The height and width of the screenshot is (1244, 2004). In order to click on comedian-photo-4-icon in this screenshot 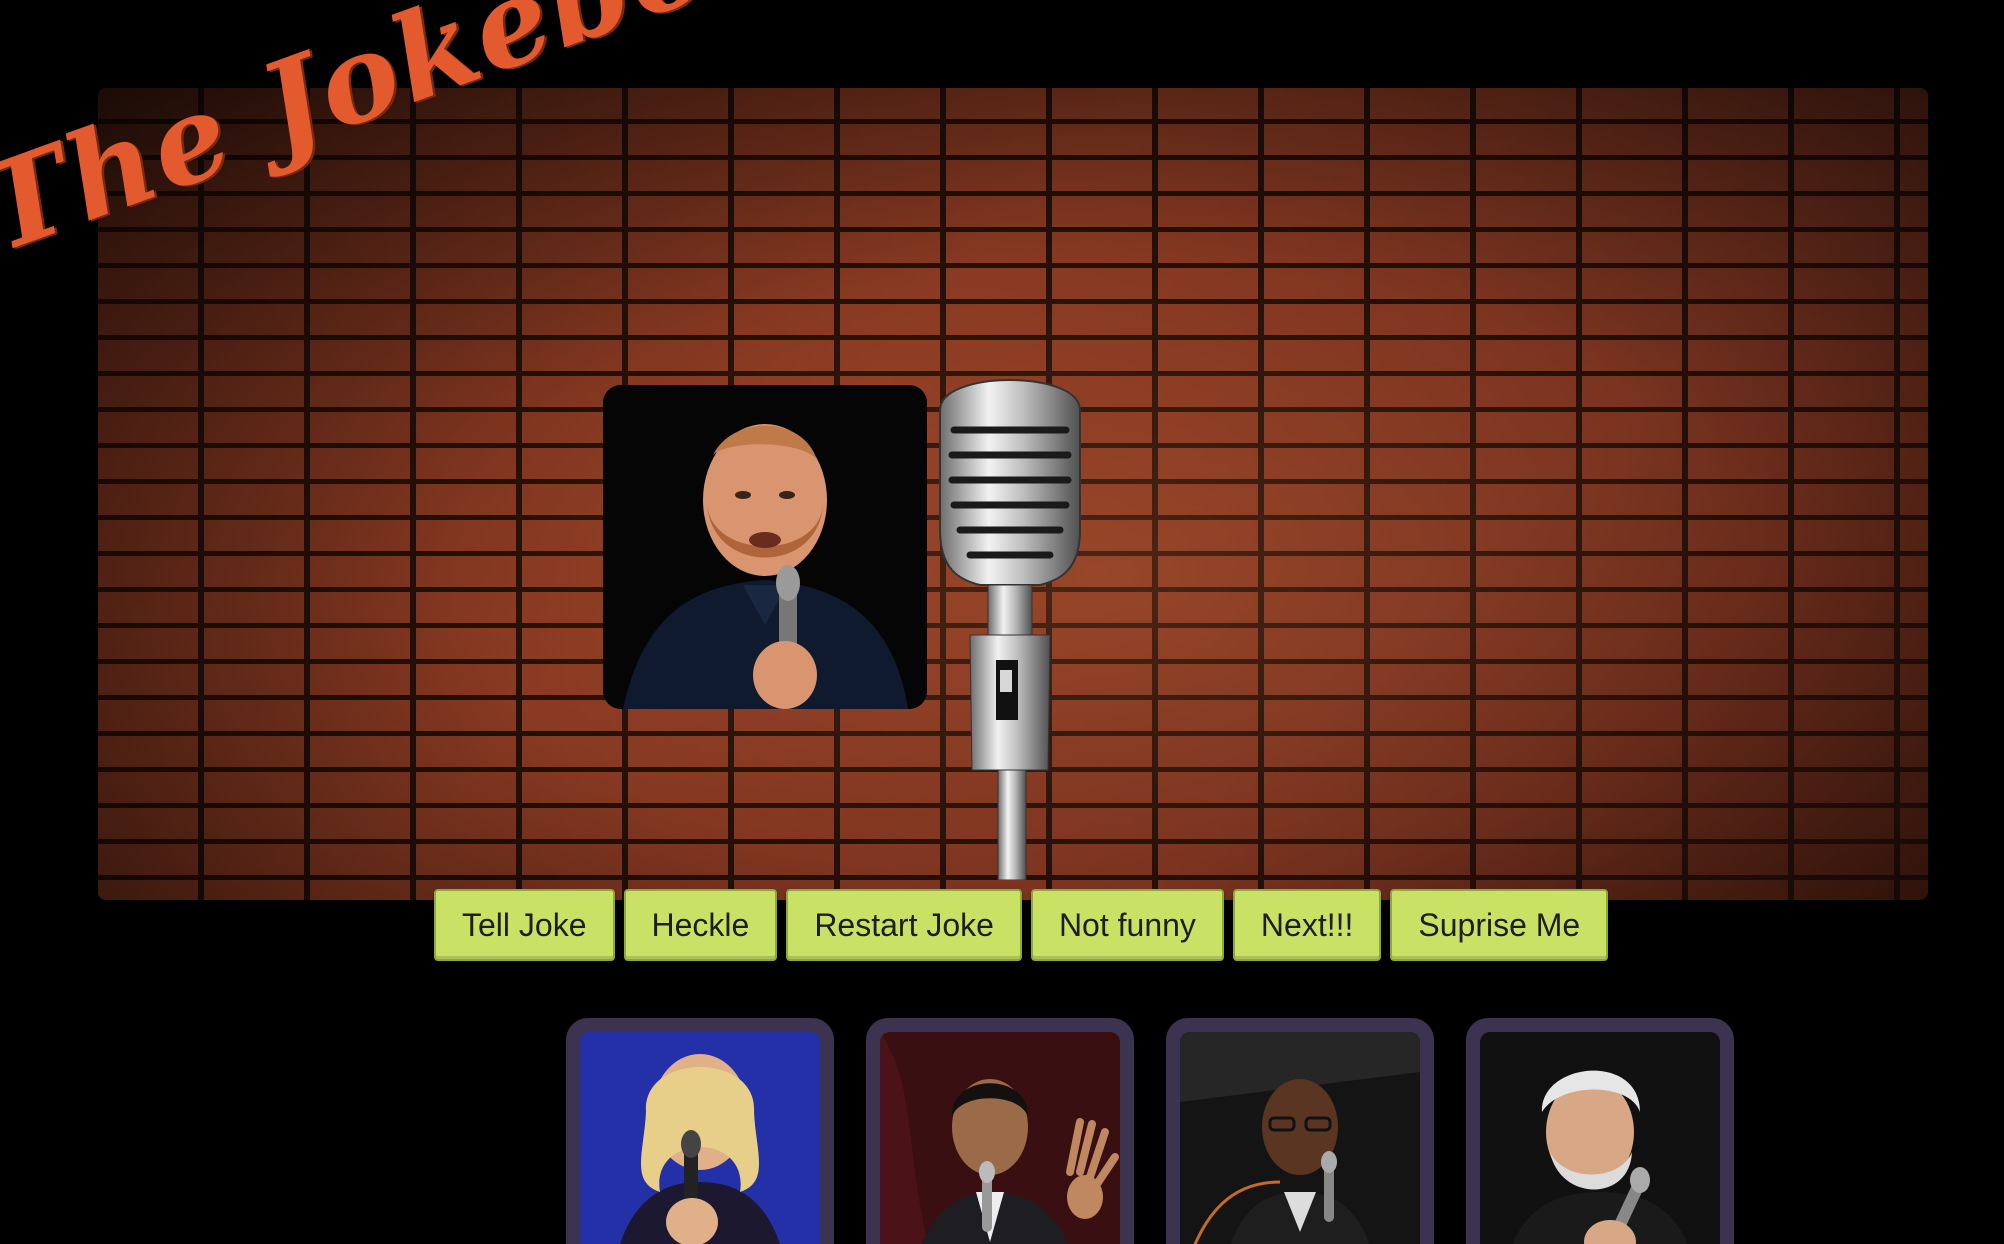, I will do `click(1600, 1138)`.